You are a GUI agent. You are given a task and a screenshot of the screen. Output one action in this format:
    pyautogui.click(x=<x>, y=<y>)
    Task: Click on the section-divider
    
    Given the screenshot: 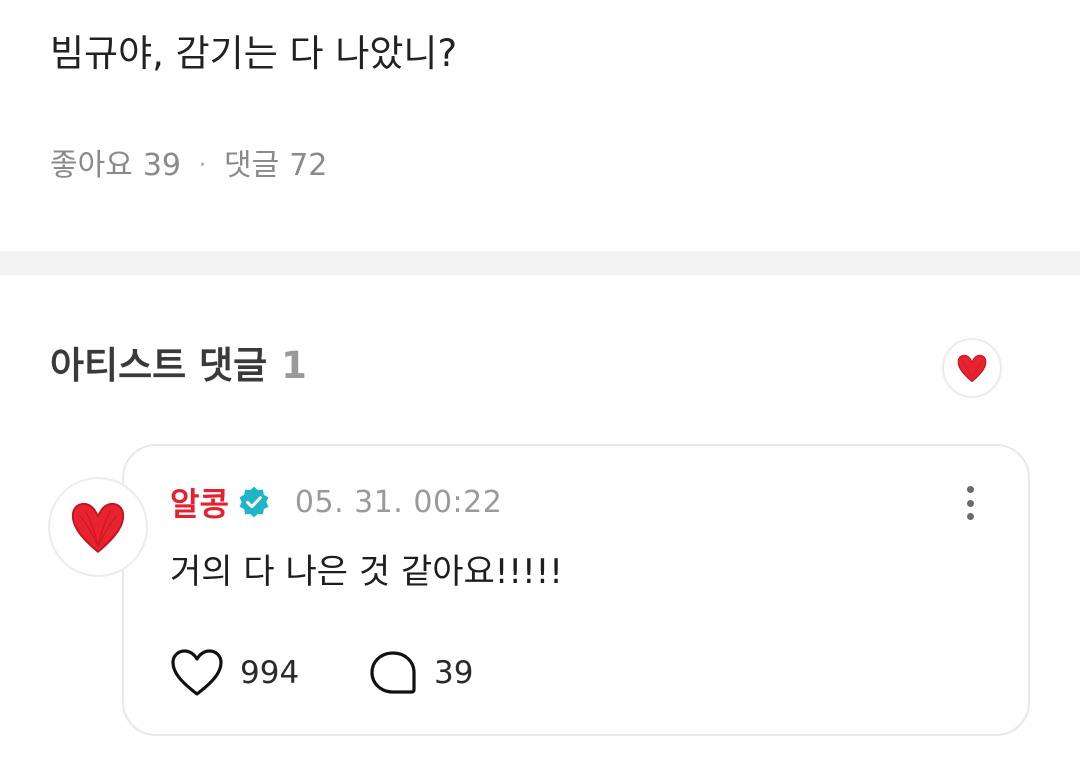 What is the action you would take?
    pyautogui.click(x=540, y=263)
    